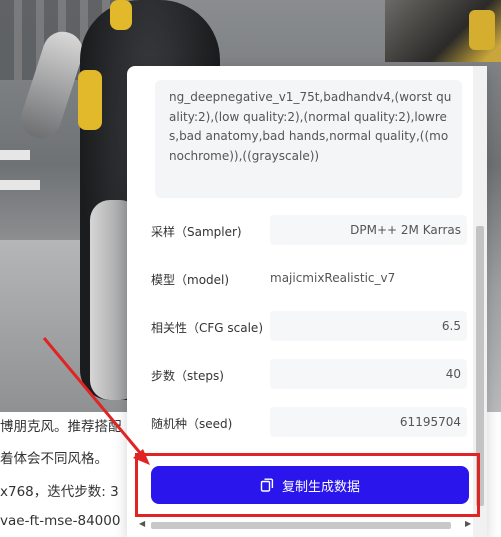  I want to click on seed-value: 61195704, so click(368, 422).